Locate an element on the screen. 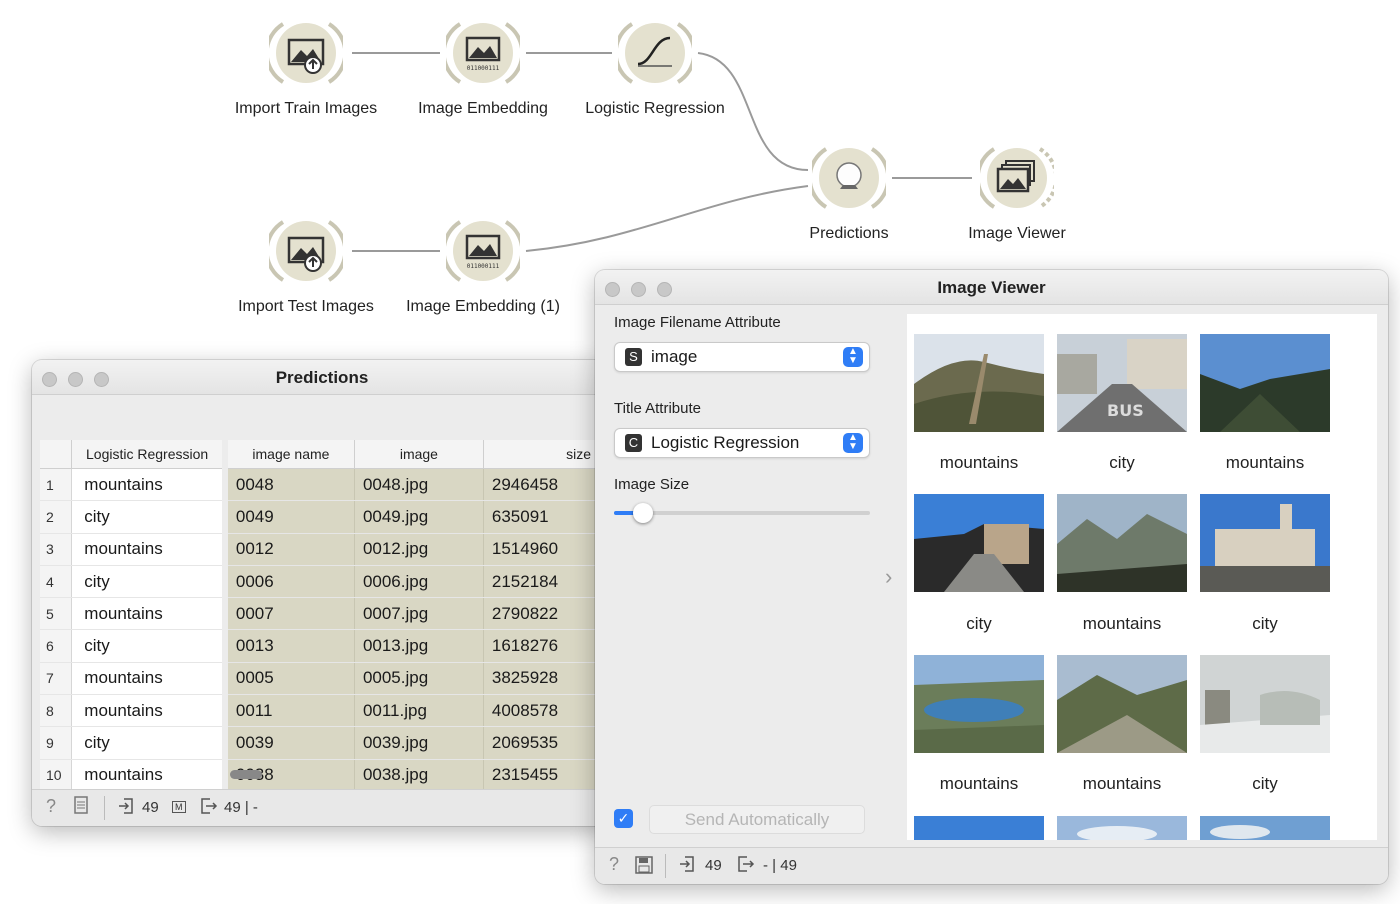  input-badge: M is located at coordinates (179, 807).